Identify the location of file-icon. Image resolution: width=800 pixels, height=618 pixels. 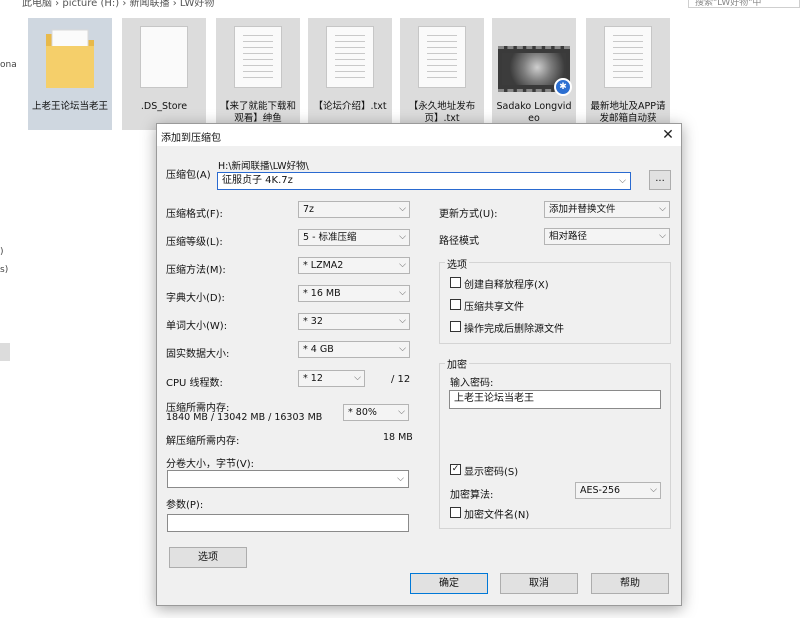
(164, 57).